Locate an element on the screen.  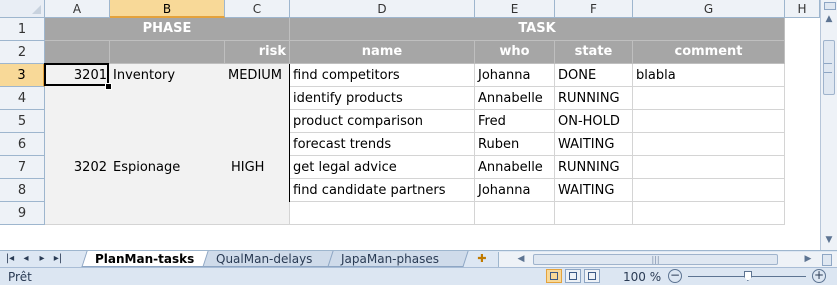
page-layout-button is located at coordinates (573, 276).